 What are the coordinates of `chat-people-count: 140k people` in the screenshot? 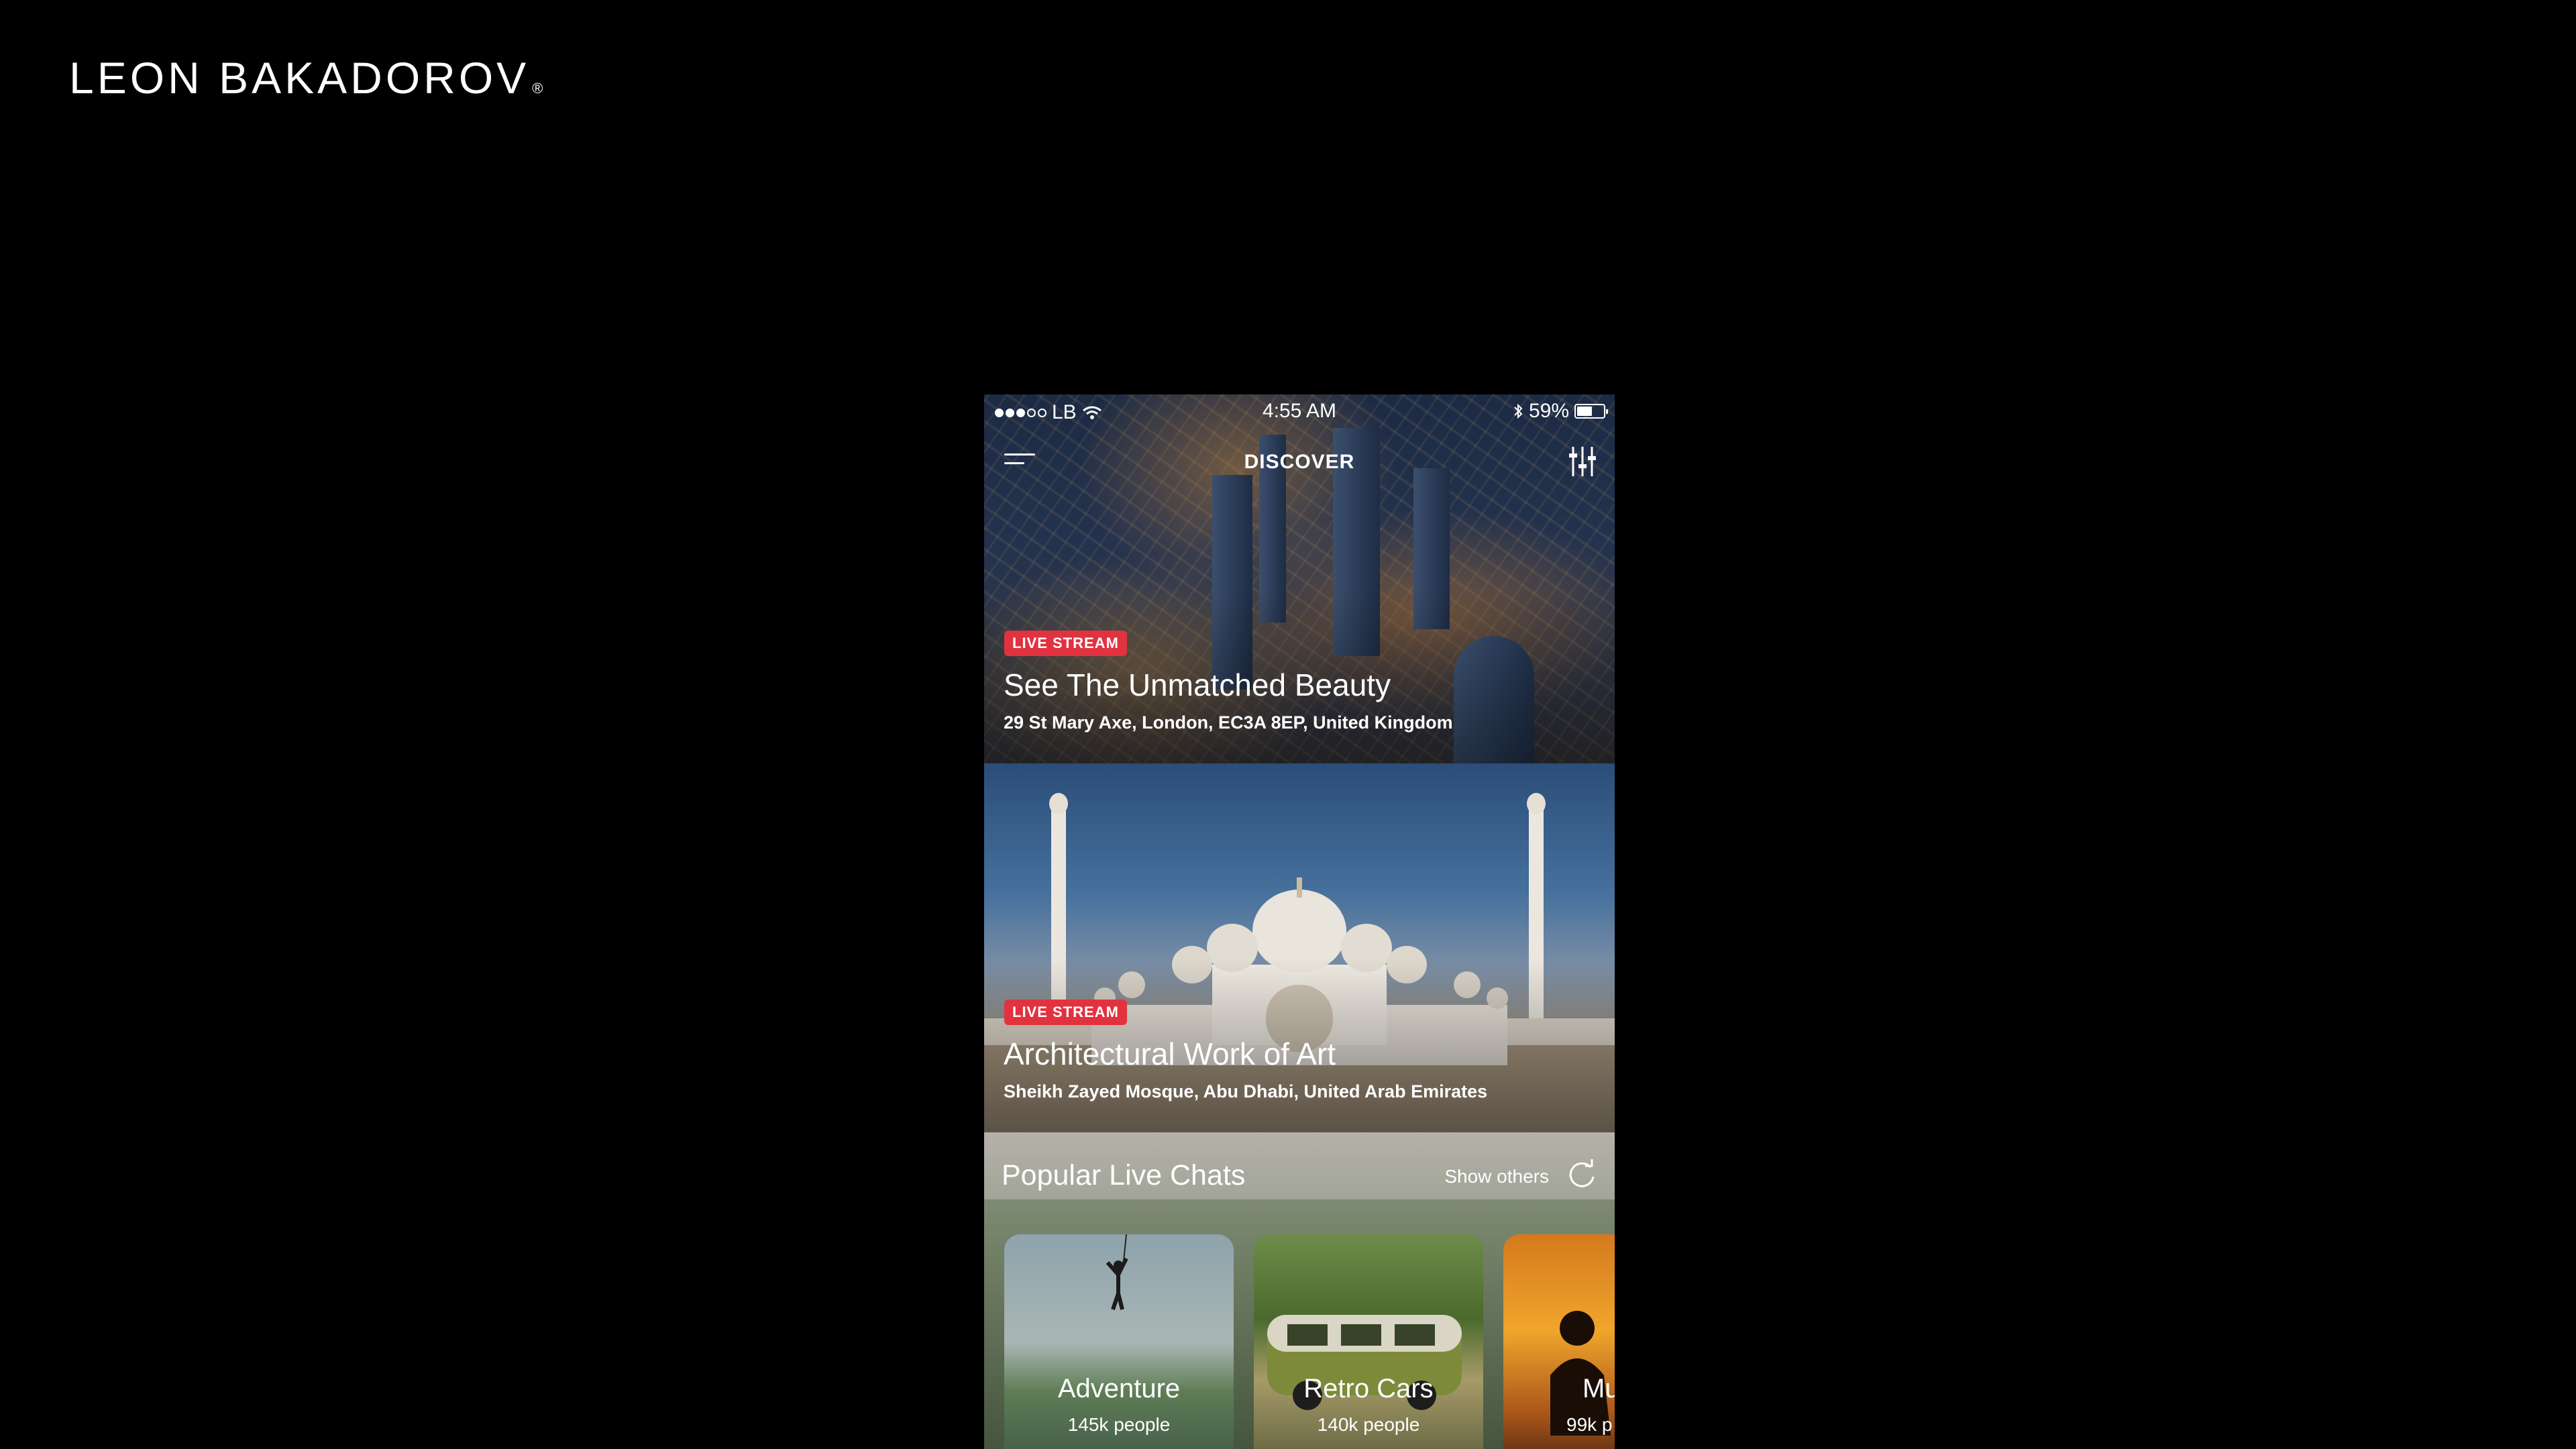 It's located at (1368, 1424).